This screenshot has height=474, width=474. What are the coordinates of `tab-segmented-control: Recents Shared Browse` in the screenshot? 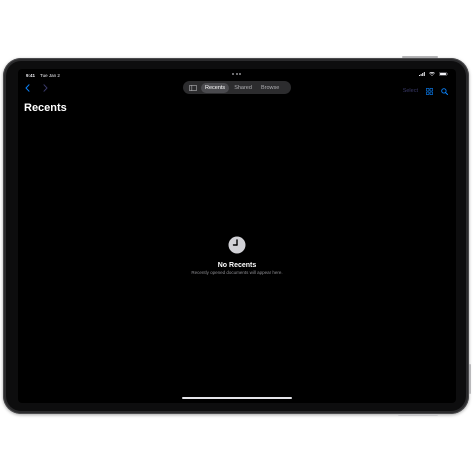 It's located at (237, 87).